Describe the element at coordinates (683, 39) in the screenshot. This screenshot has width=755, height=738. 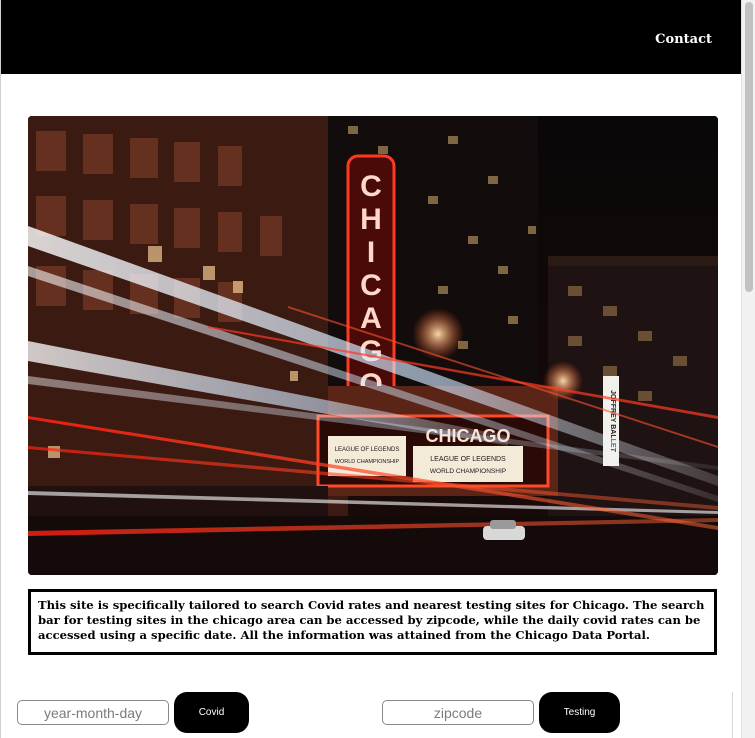
I see `contact-link: Contact` at that location.